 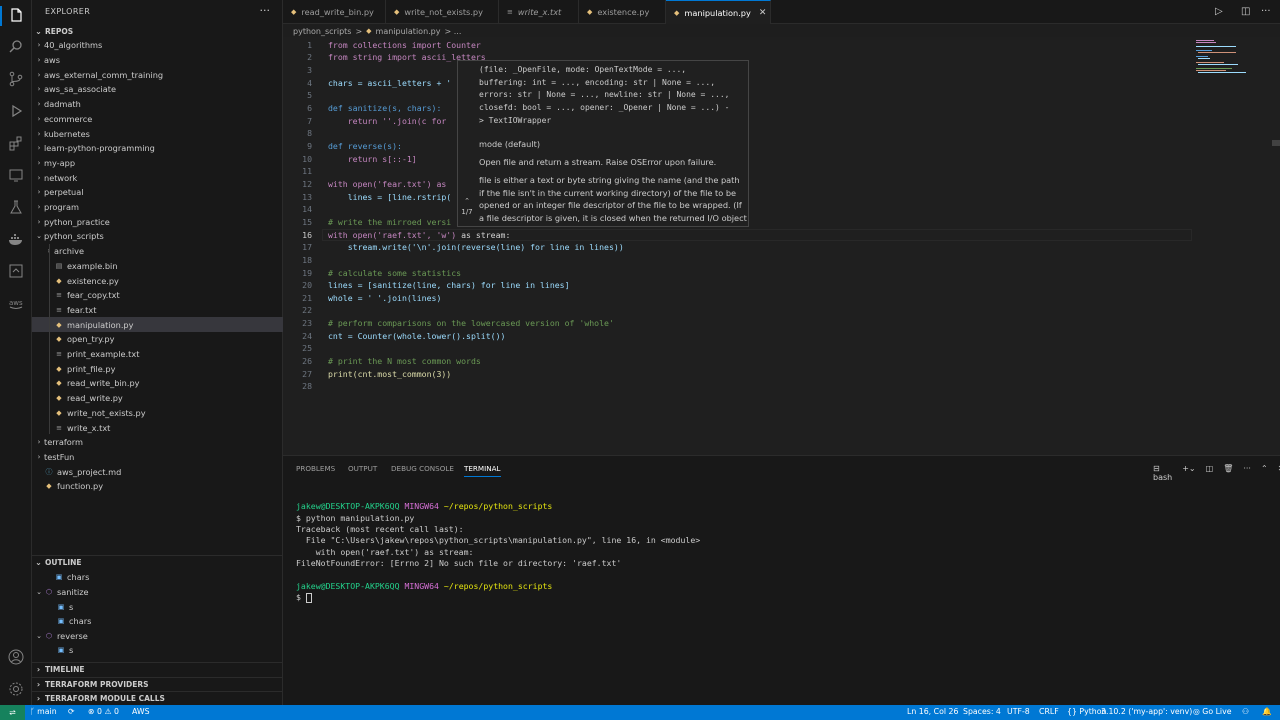 What do you see at coordinates (16, 689) in the screenshot?
I see `settings-gear-icon` at bounding box center [16, 689].